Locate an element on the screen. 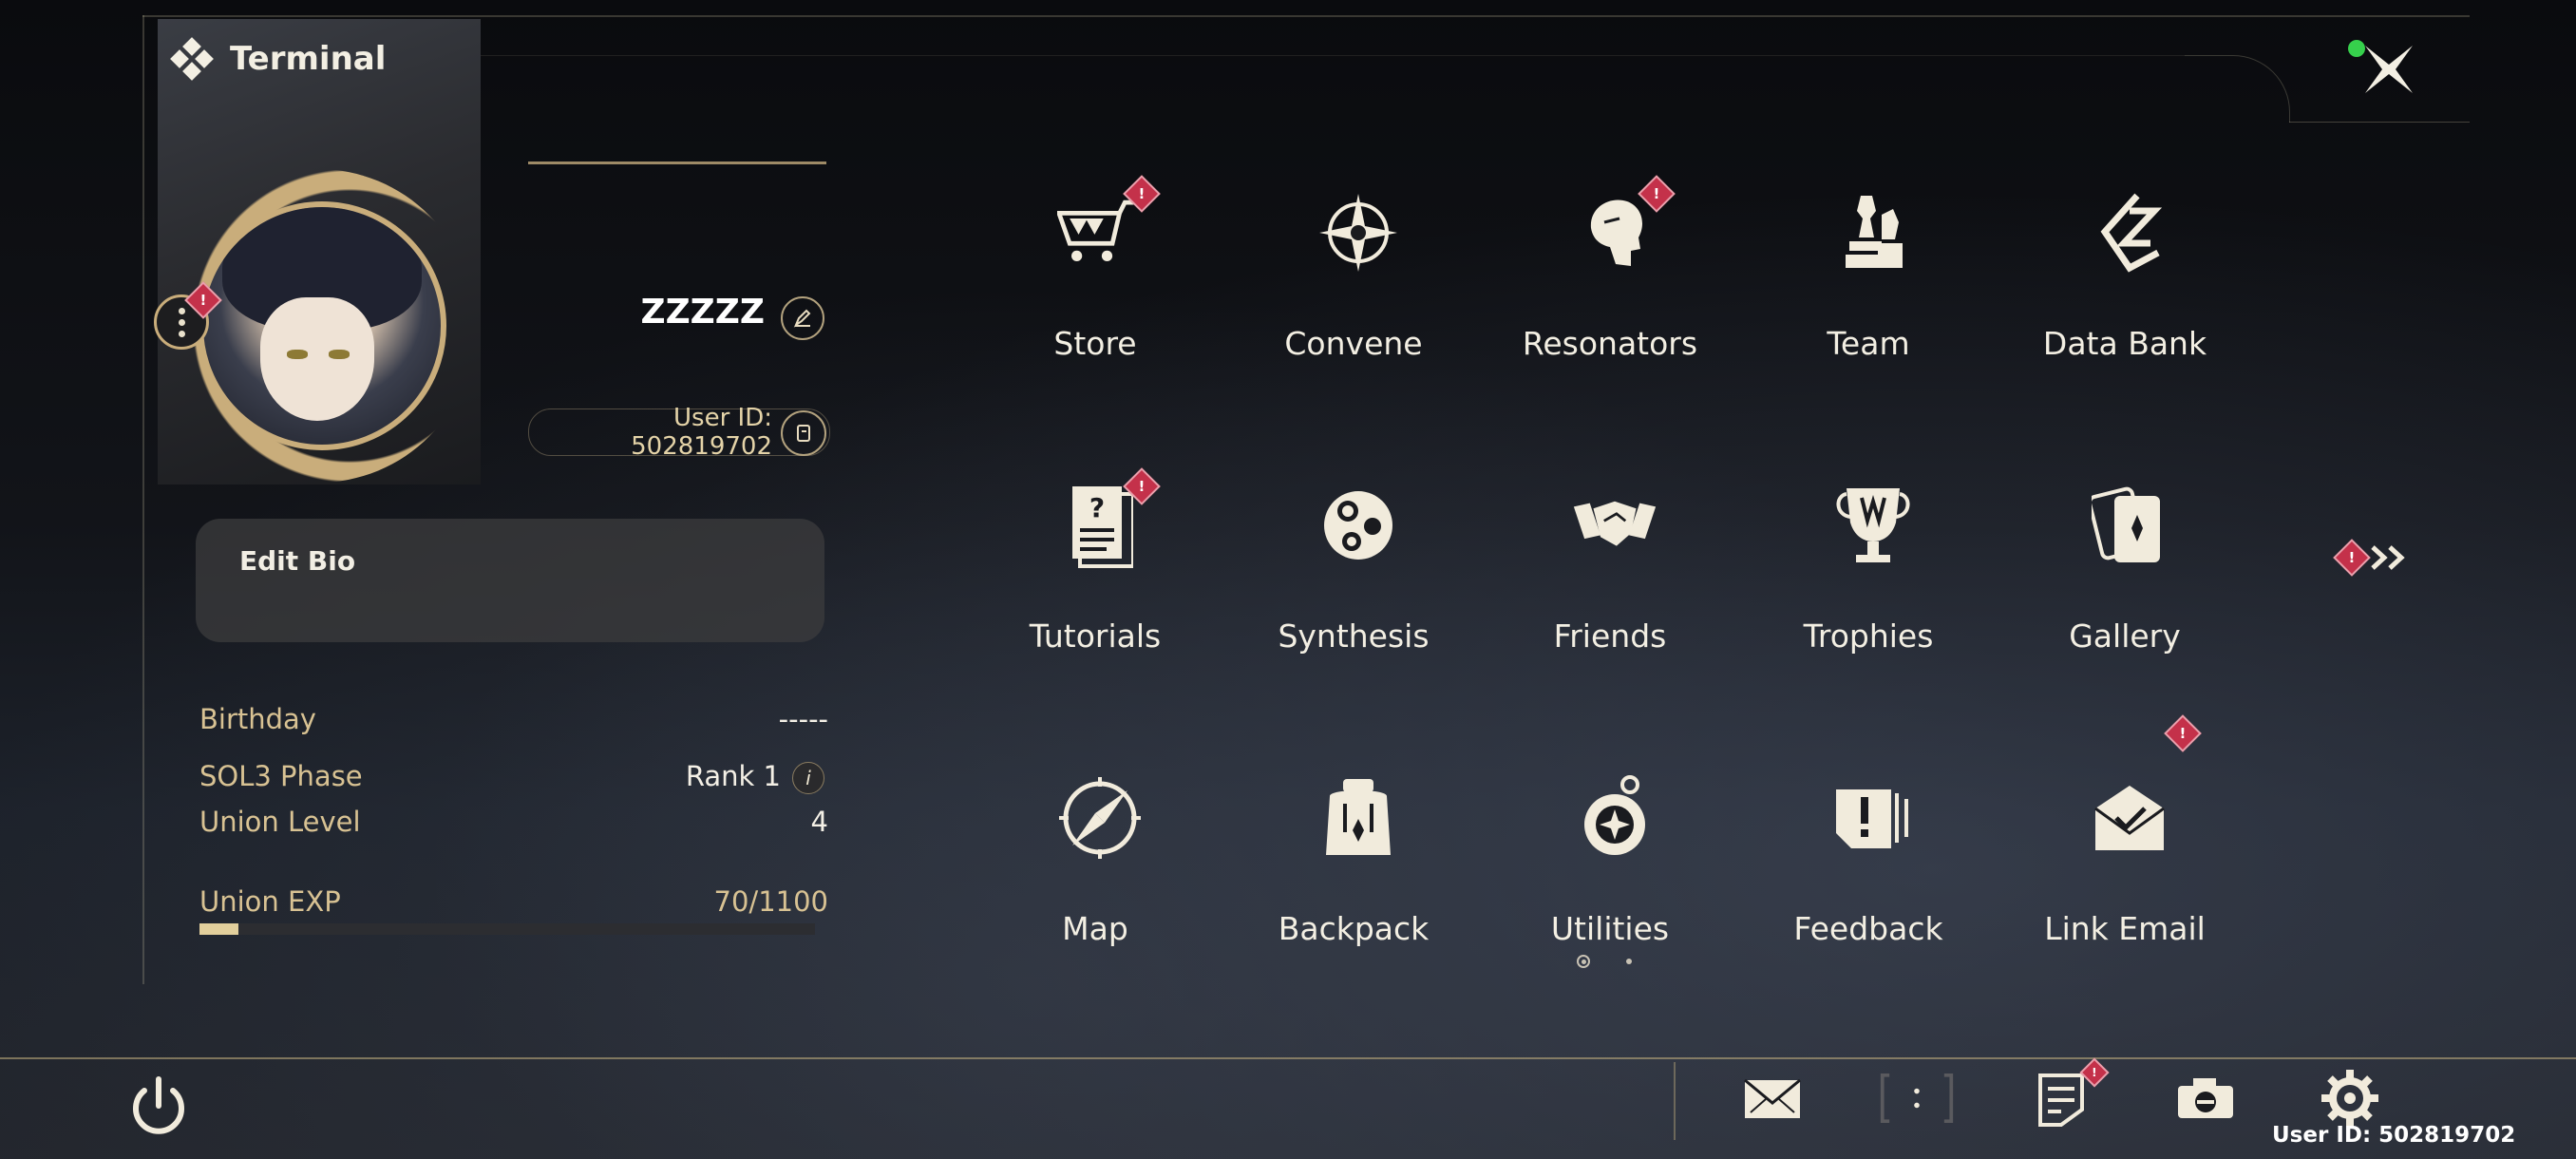  copy-icon is located at coordinates (803, 433).